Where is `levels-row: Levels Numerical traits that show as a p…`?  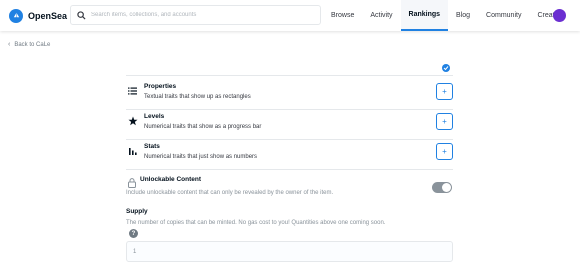 levels-row: Levels Numerical traits that show as a p… is located at coordinates (289, 125).